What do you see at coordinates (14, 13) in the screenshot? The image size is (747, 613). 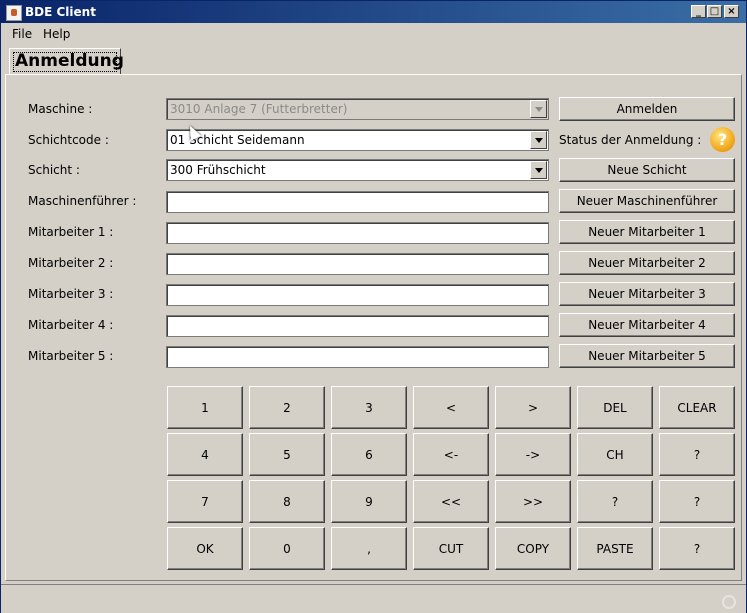 I see `java-app-icon` at bounding box center [14, 13].